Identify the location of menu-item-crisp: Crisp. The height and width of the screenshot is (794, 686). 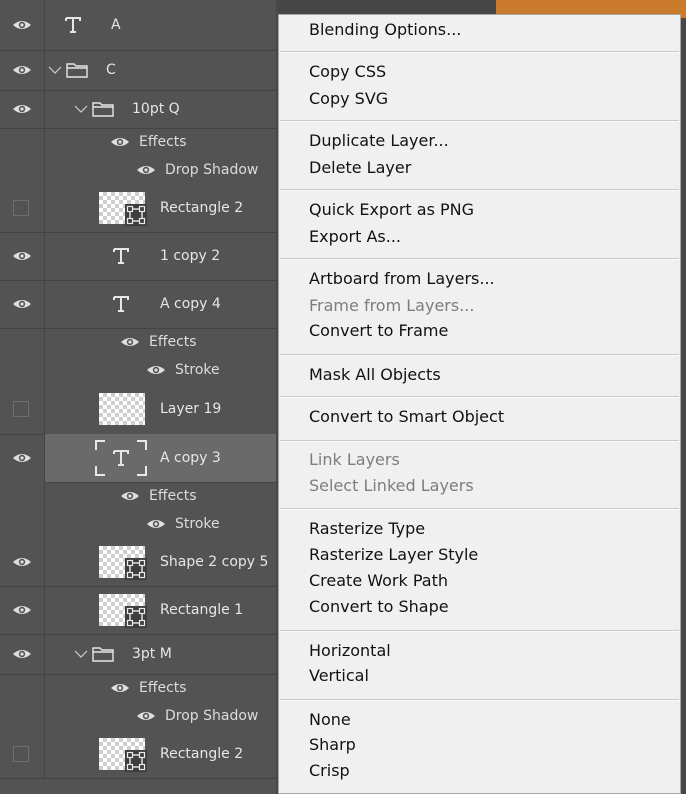
(329, 771).